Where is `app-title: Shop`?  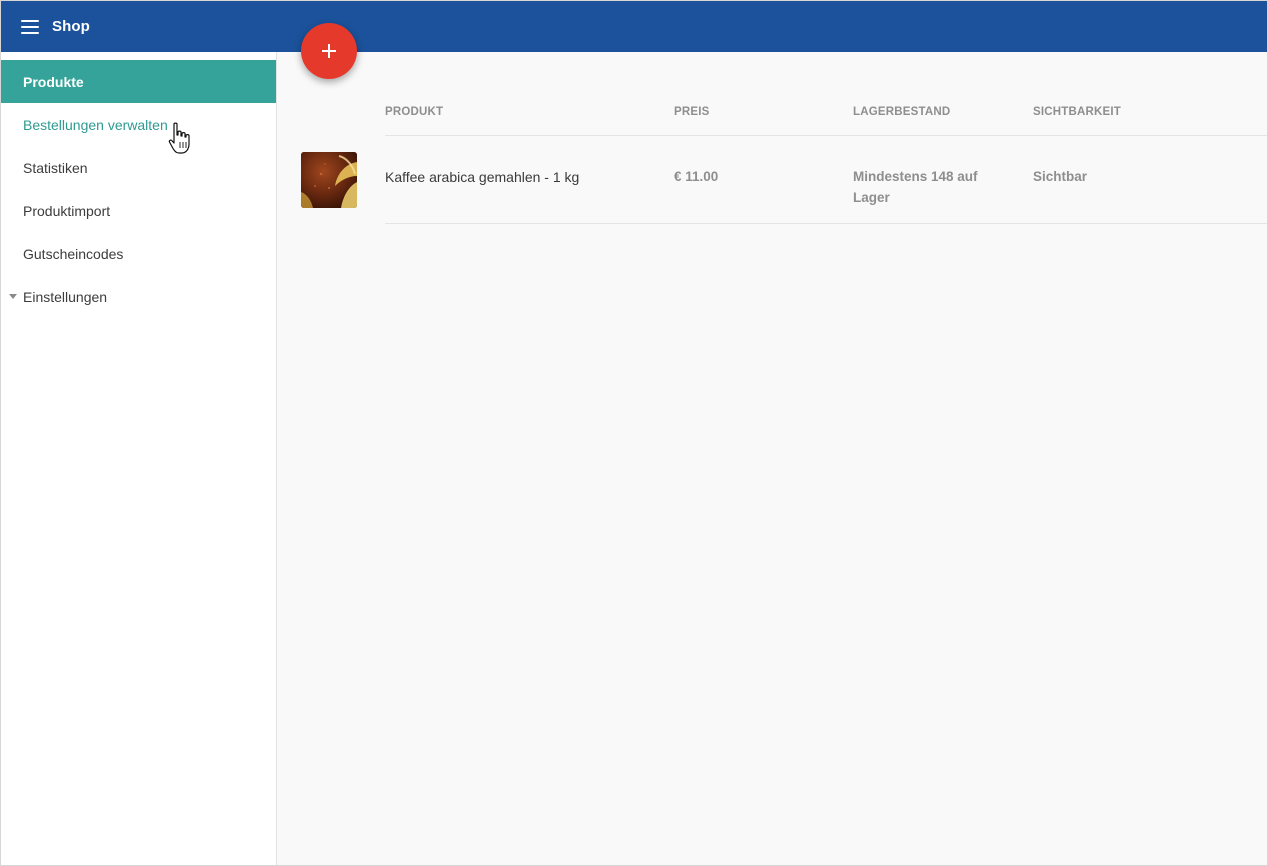 app-title: Shop is located at coordinates (71, 26).